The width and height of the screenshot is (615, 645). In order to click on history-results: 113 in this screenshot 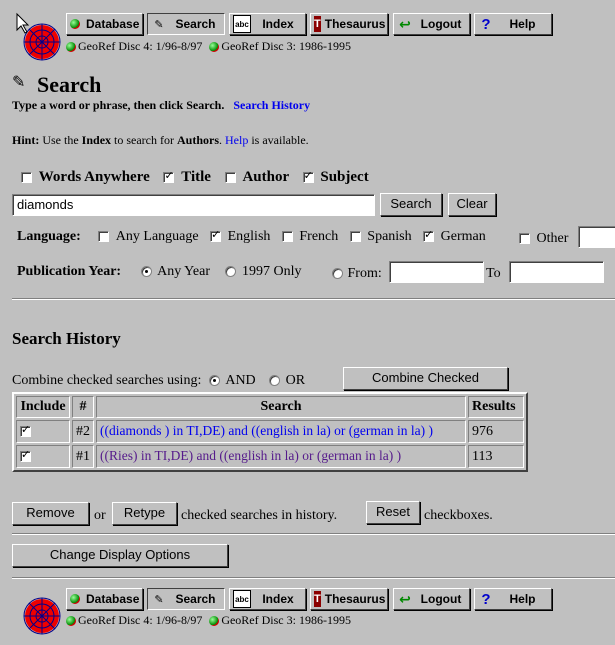, I will do `click(496, 456)`.